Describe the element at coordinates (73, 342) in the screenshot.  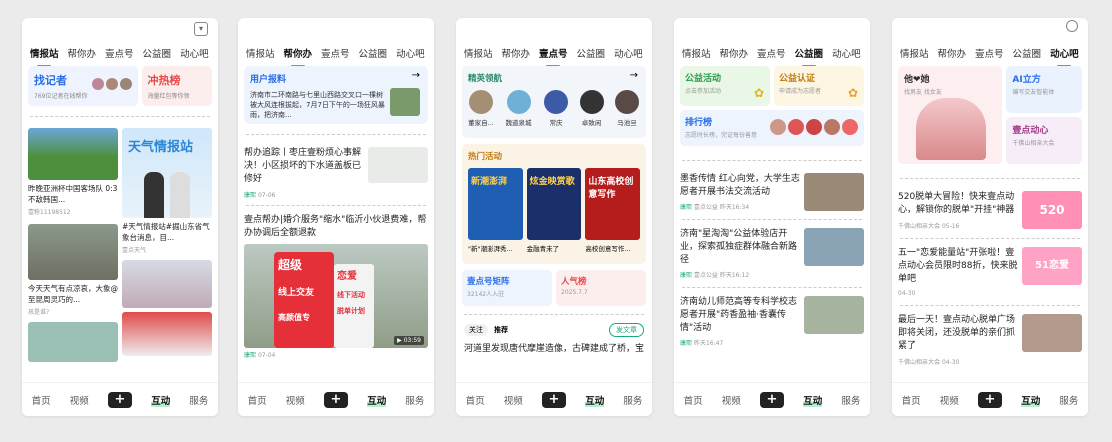
I see `photo-thumbnail` at that location.